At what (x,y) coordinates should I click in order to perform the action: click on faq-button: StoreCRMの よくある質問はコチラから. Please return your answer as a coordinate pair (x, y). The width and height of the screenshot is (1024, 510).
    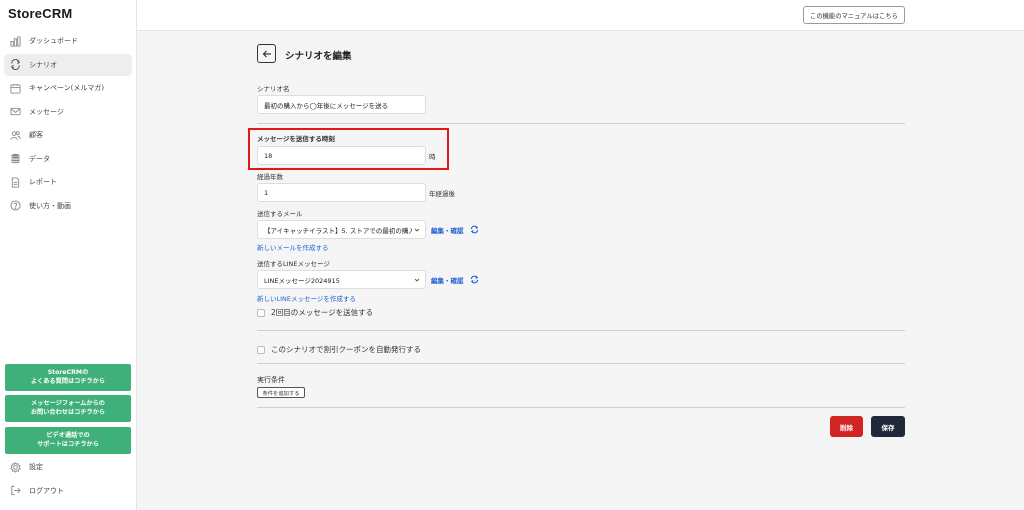
    Looking at the image, I should click on (68, 377).